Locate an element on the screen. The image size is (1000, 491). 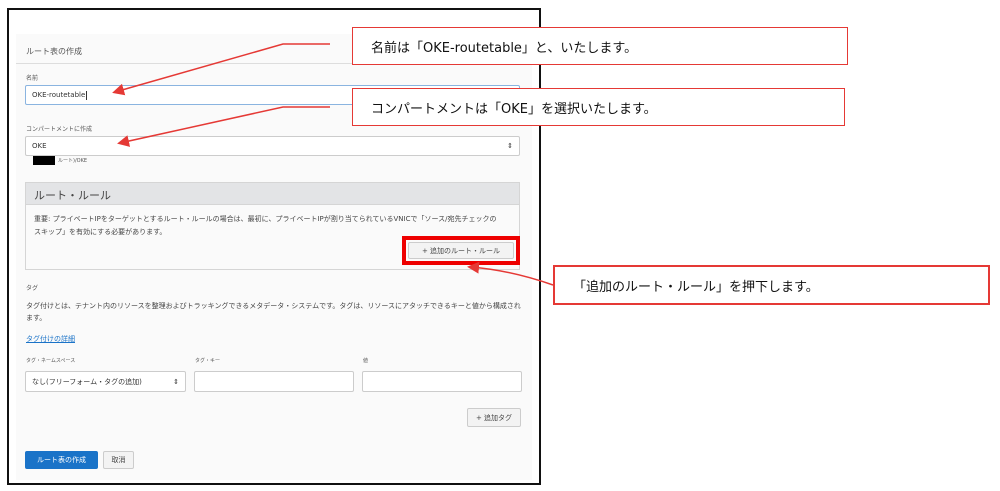
arrow-to-add-rule is located at coordinates (510, 273).